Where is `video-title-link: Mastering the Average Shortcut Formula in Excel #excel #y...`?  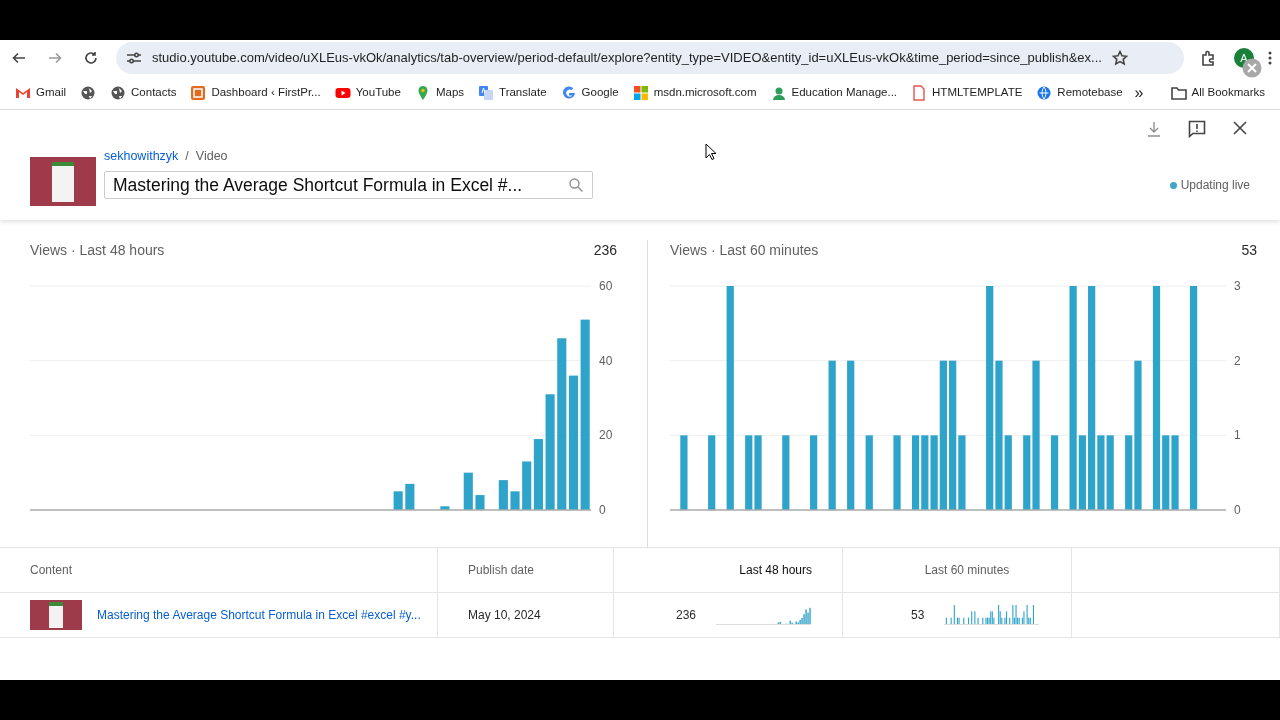 video-title-link: Mastering the Average Shortcut Formula in Excel #excel #y... is located at coordinates (259, 615).